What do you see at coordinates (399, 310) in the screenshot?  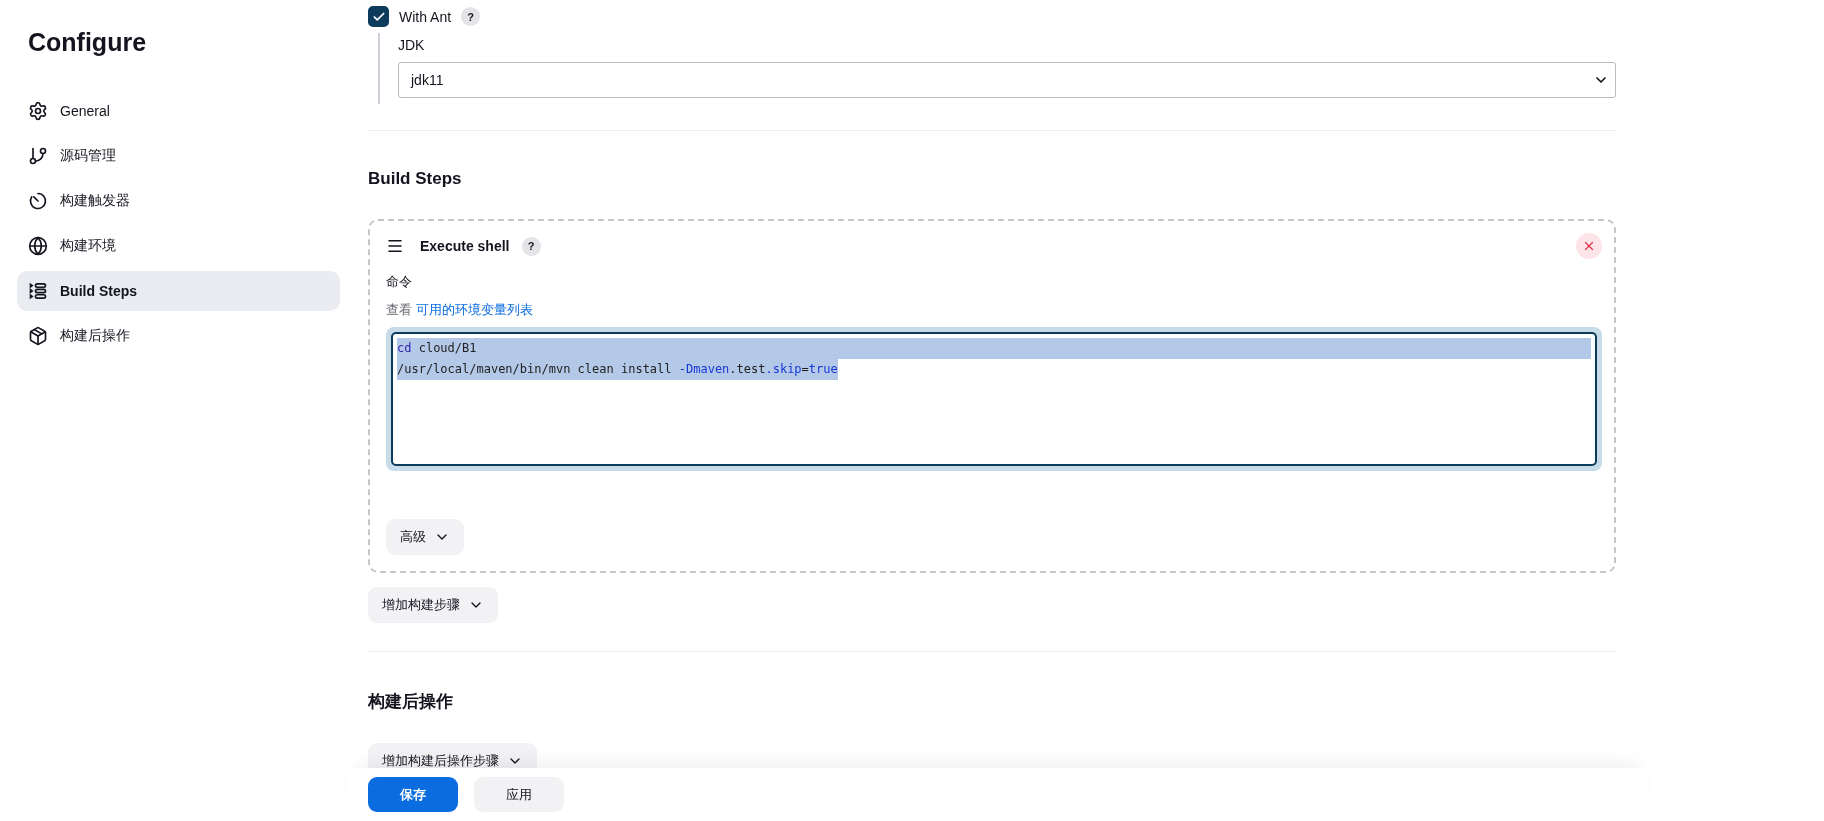 I see `hint-text: 查看` at bounding box center [399, 310].